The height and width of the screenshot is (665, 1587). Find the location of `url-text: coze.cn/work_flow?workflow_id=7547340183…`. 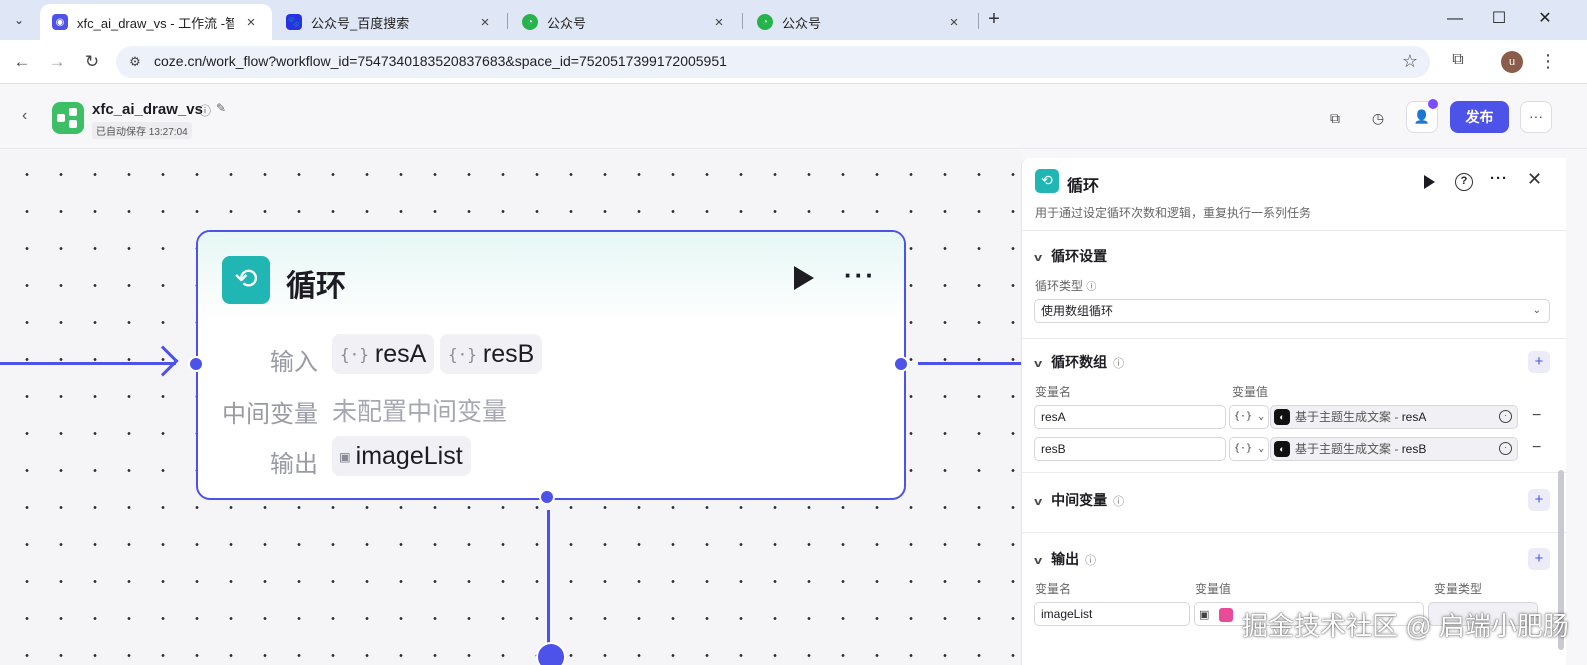

url-text: coze.cn/work_flow?workflow_id=7547340183… is located at coordinates (440, 61).